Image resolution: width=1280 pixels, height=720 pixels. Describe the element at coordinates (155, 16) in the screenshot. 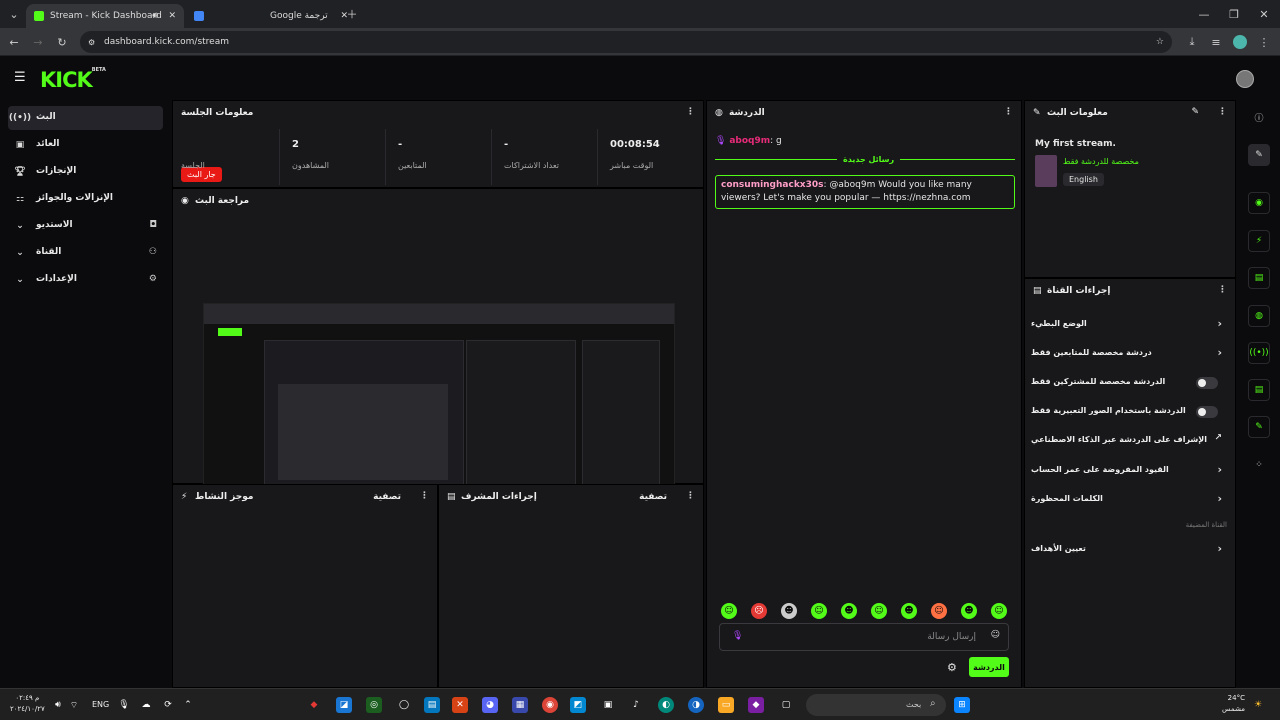

I see `tab-audio-icon: 🔊︎` at that location.